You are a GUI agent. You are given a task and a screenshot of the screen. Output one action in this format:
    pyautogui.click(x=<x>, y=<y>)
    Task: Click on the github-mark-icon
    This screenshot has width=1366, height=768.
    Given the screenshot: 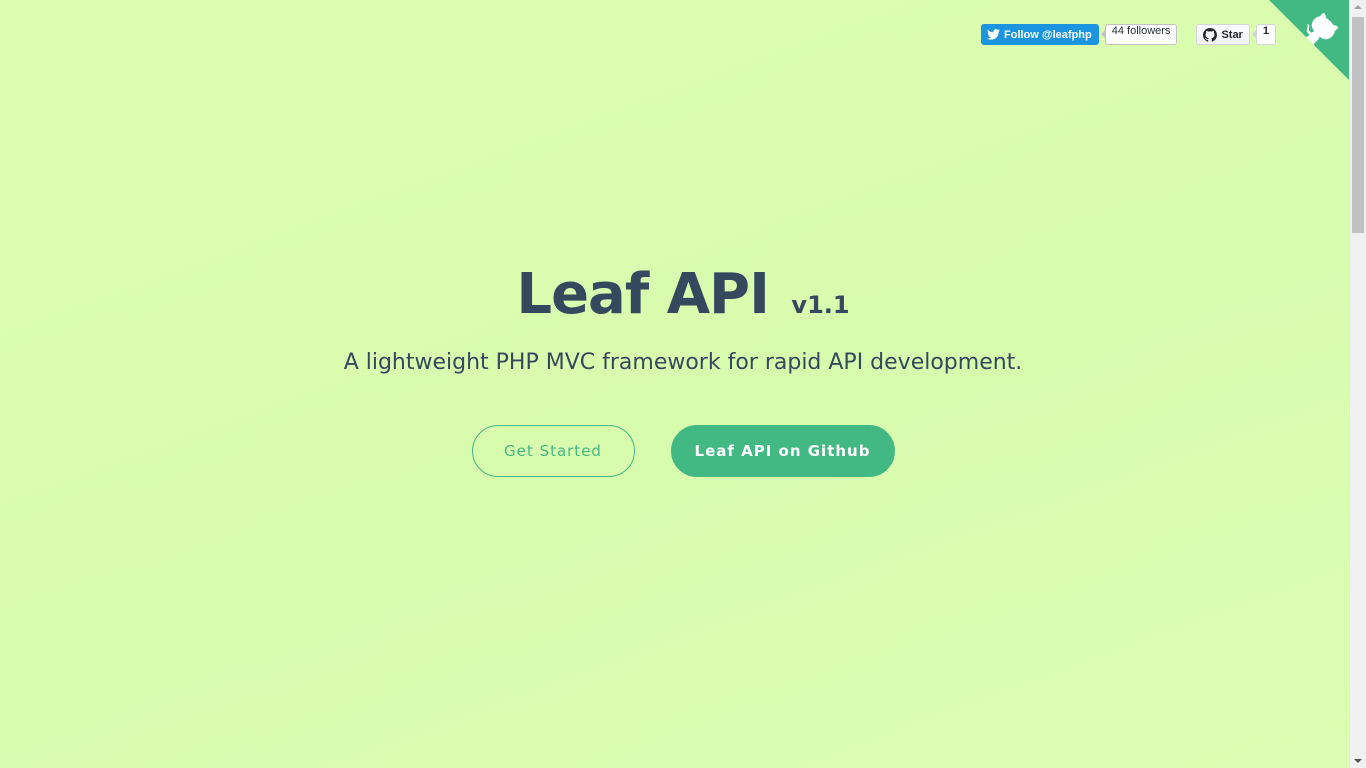 What is the action you would take?
    pyautogui.click(x=1210, y=34)
    